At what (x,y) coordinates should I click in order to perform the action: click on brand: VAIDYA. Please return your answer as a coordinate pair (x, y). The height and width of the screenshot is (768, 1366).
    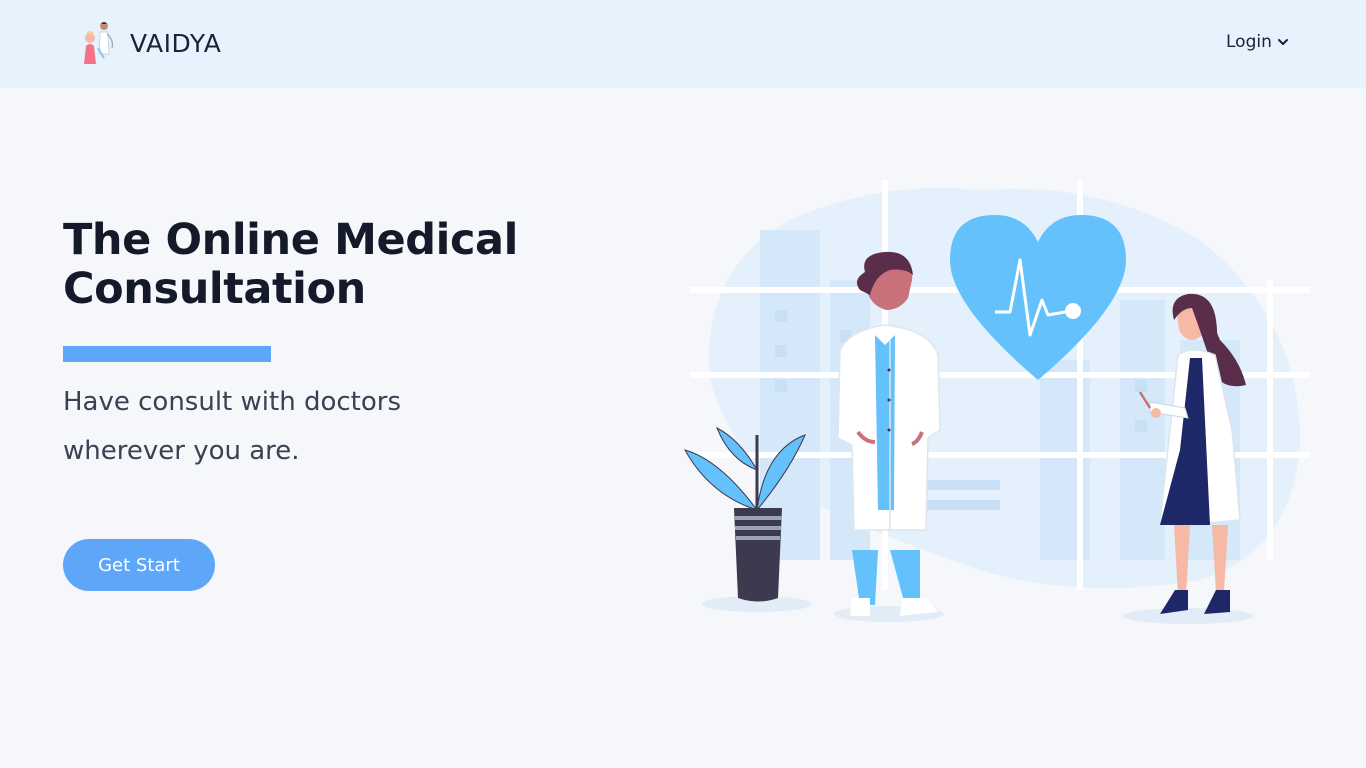
    Looking at the image, I should click on (148, 43).